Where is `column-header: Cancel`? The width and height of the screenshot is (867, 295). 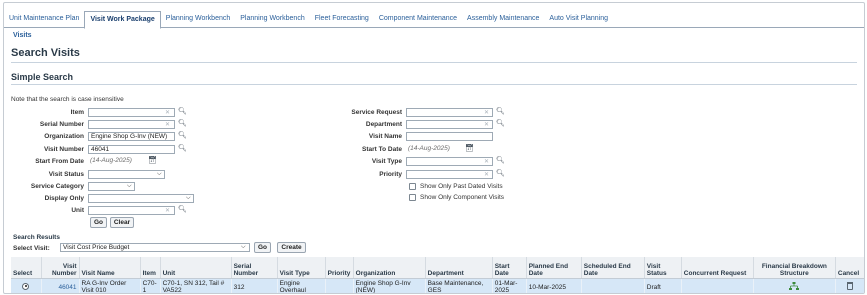 column-header: Cancel is located at coordinates (849, 268).